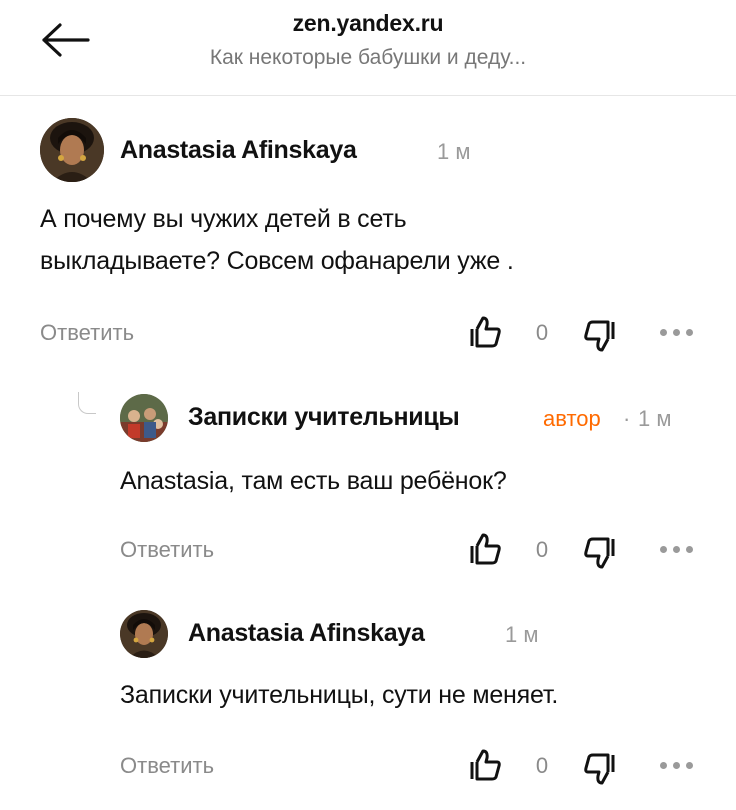 The height and width of the screenshot is (810, 736). Describe the element at coordinates (313, 481) in the screenshot. I see `comment-text: Anastasia, там есть ваш ребёнок?` at that location.